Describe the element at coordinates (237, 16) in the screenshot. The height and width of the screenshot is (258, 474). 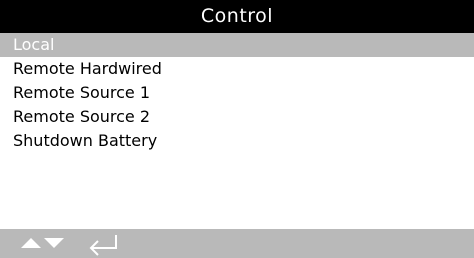
I see `screen-title: Control` at that location.